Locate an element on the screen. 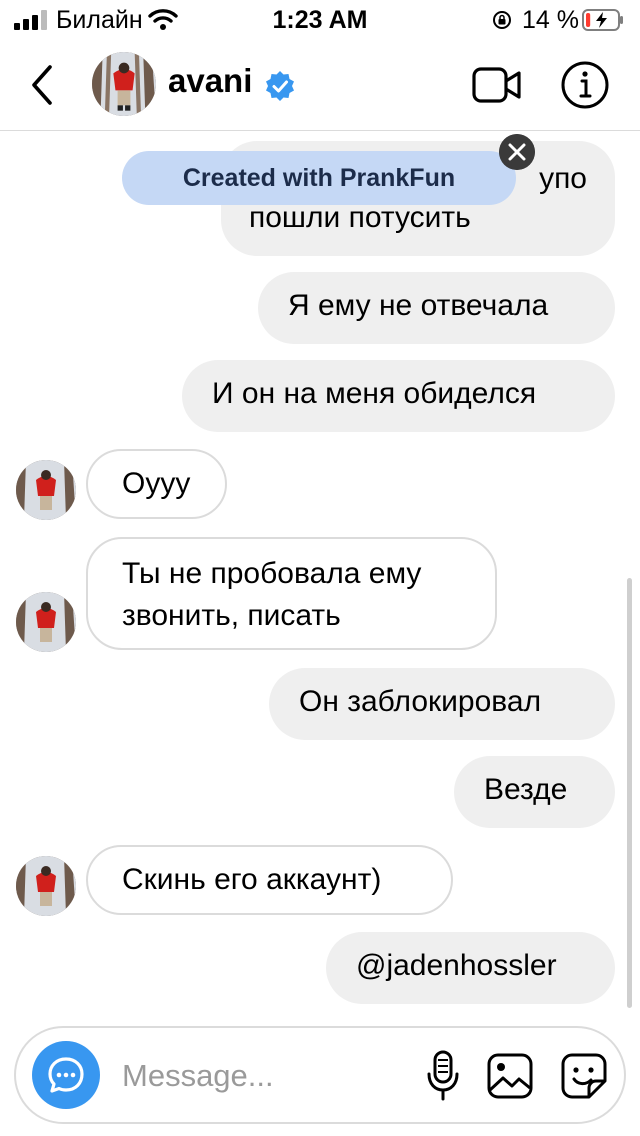 The width and height of the screenshot is (640, 1136). video-call-icon is located at coordinates (497, 85).